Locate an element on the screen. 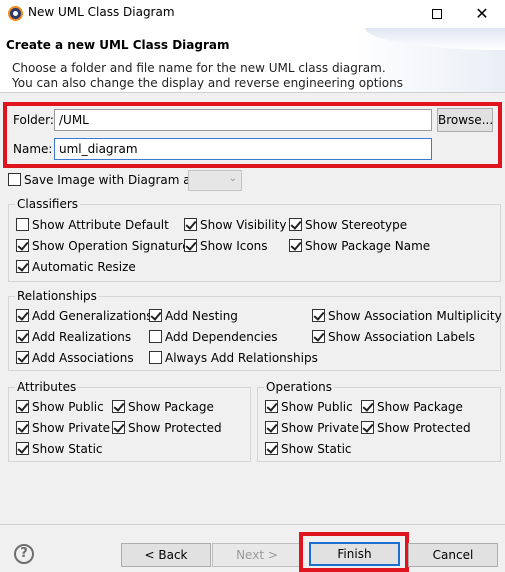 The height and width of the screenshot is (572, 505). help-icon: ? is located at coordinates (24, 554).